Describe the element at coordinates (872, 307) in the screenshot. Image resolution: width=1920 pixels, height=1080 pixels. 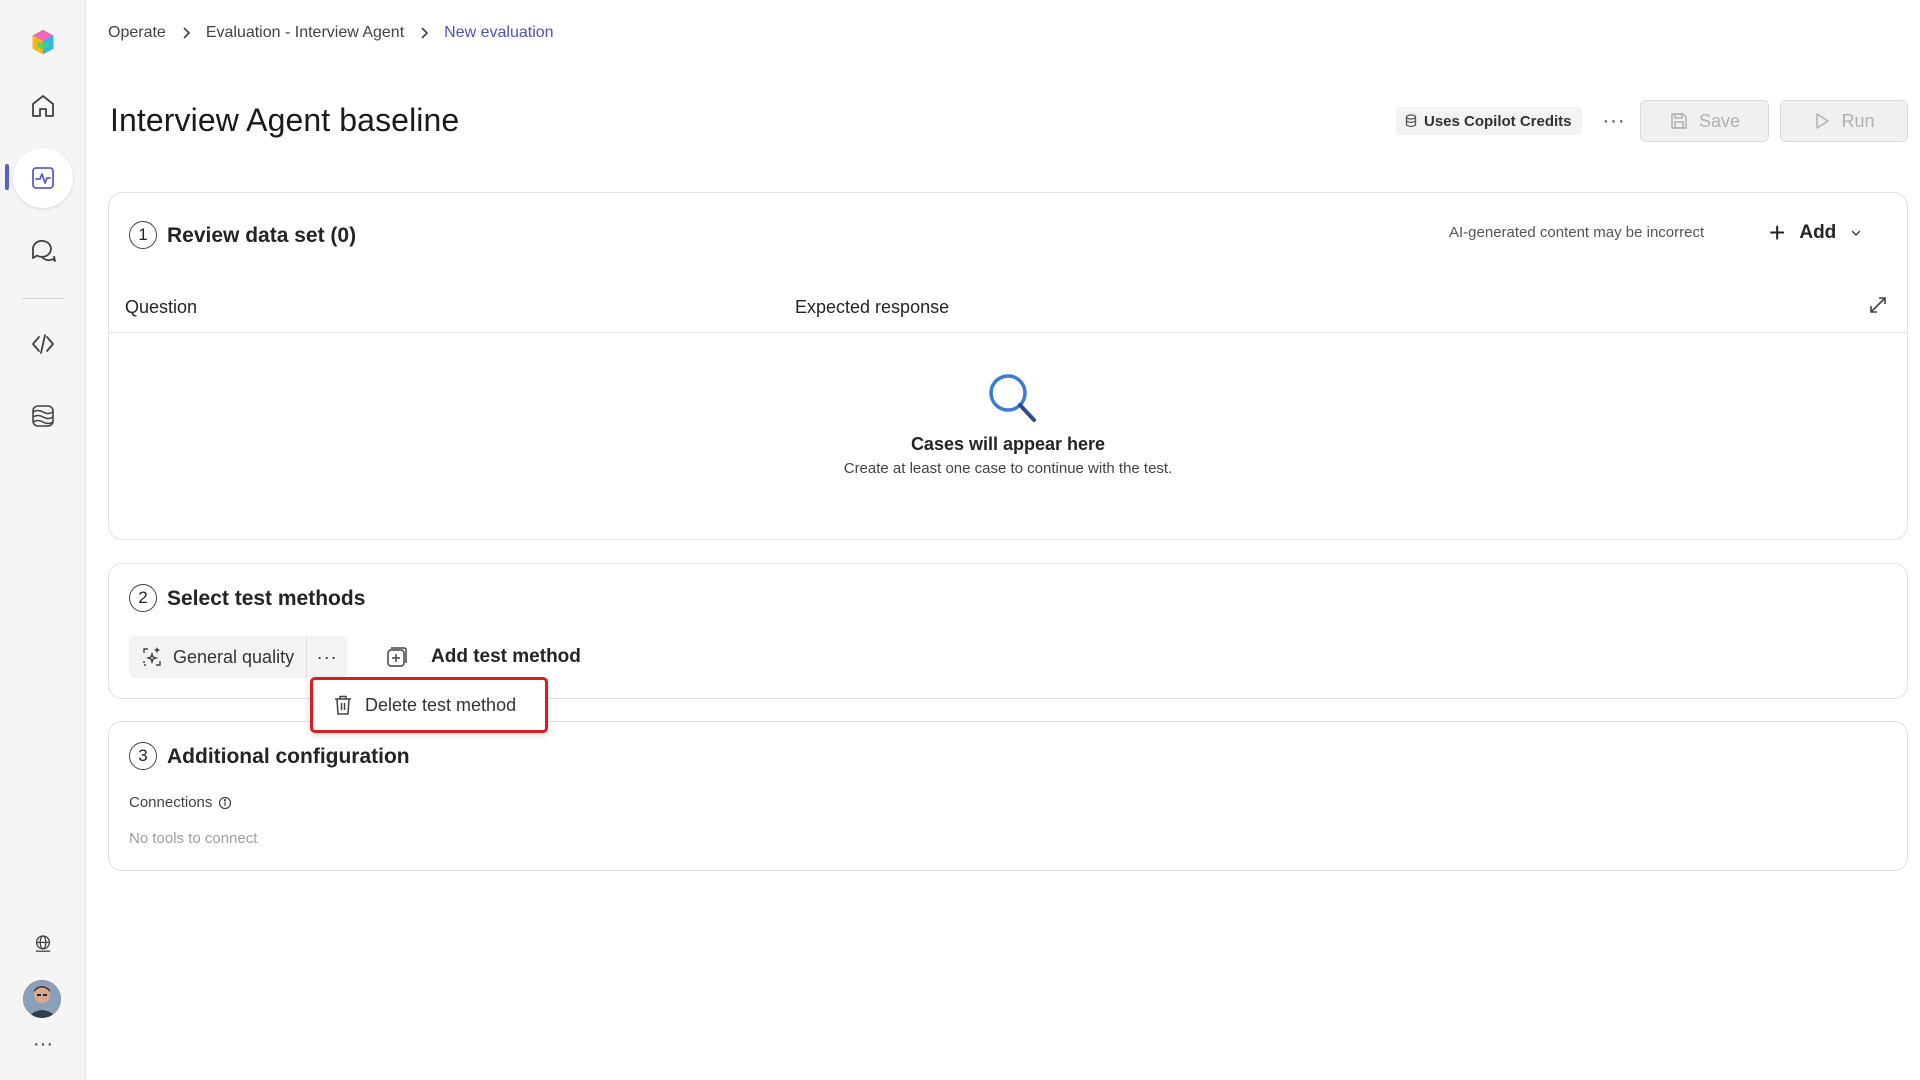
I see `column-header-expected-response: Expected response` at that location.